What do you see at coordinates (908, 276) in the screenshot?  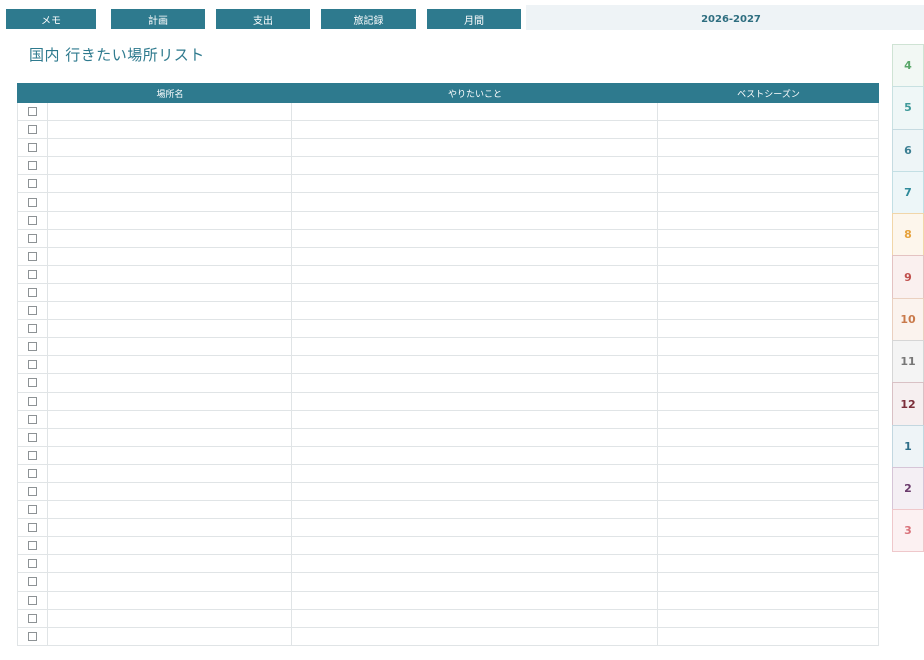 I see `month-tab-9: 9` at bounding box center [908, 276].